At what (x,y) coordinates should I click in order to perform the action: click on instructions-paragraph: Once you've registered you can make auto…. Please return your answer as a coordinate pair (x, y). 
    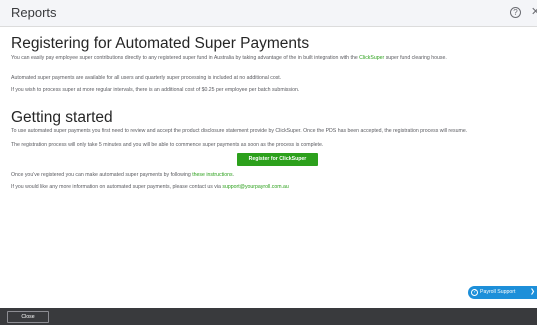
    Looking at the image, I should click on (272, 175).